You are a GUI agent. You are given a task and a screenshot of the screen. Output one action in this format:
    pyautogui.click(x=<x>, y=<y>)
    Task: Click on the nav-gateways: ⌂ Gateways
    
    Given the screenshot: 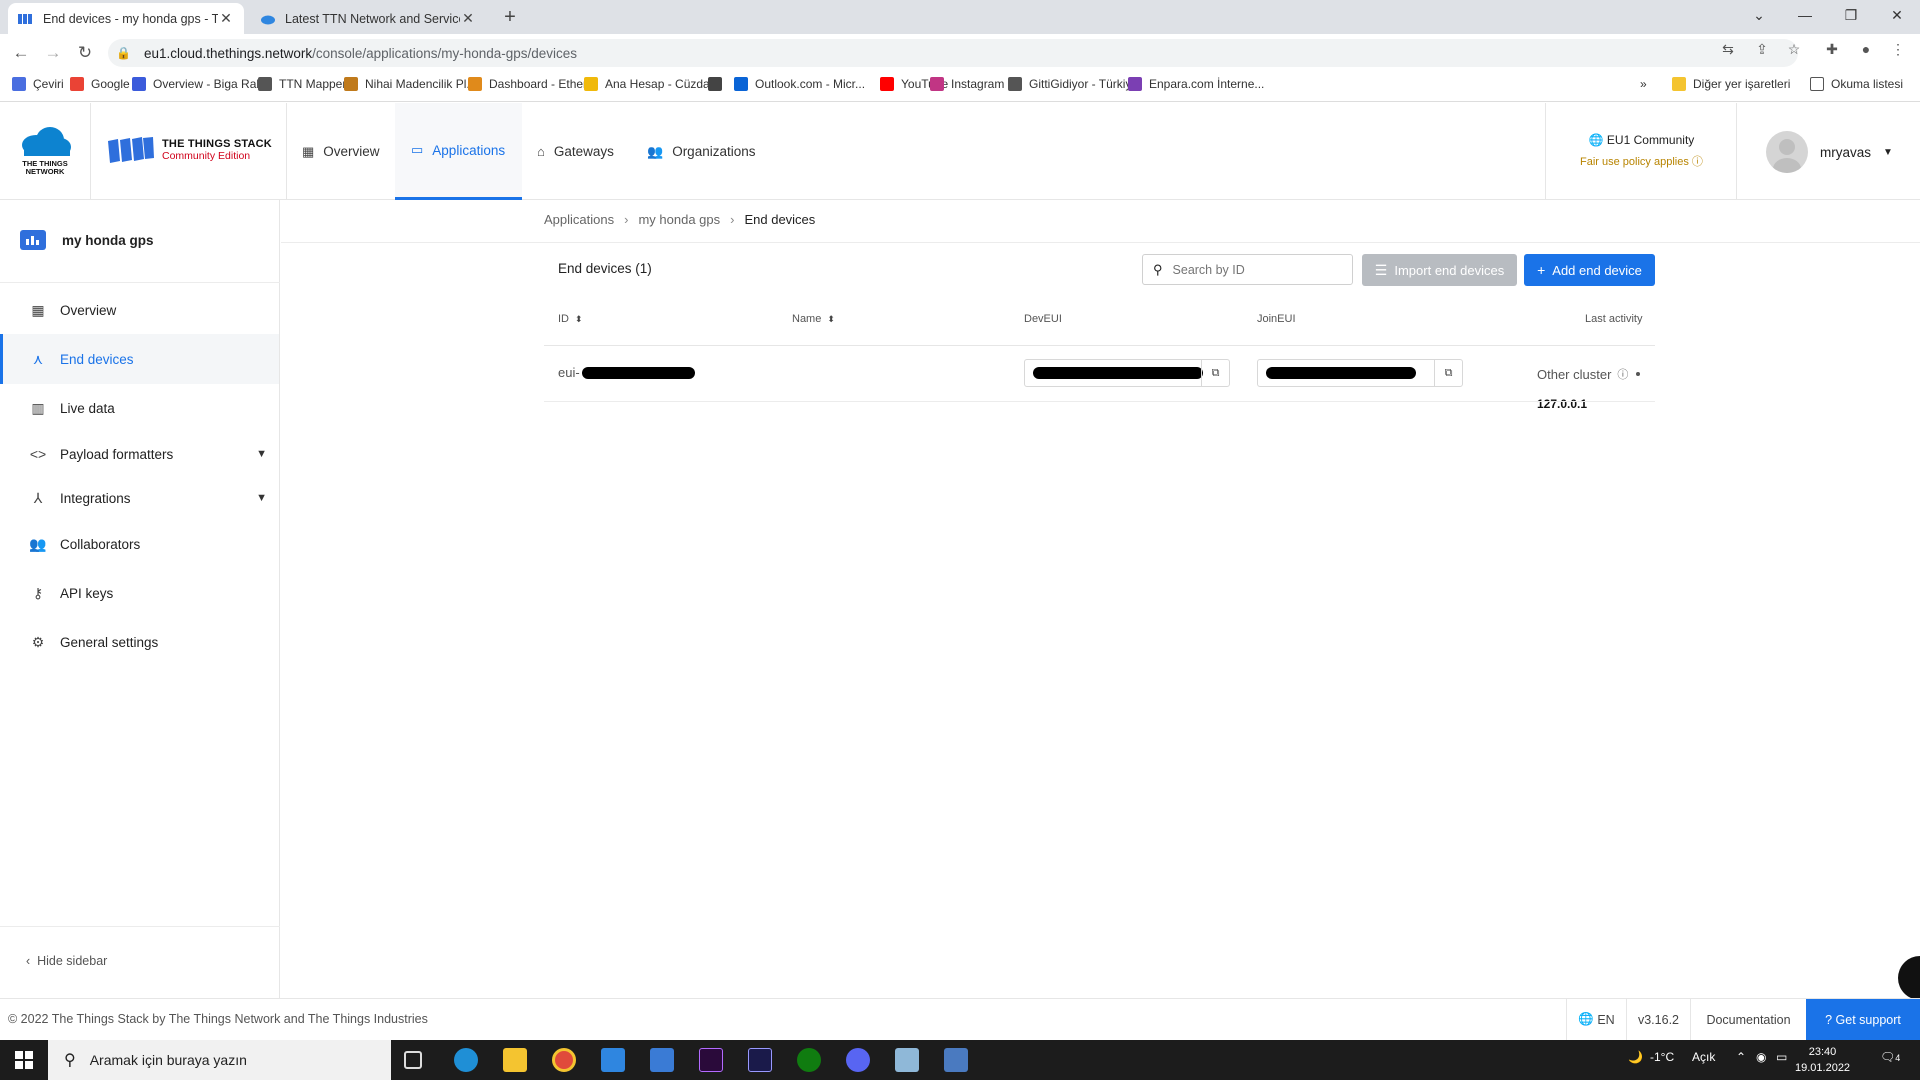 What is the action you would take?
    pyautogui.click(x=582, y=151)
    